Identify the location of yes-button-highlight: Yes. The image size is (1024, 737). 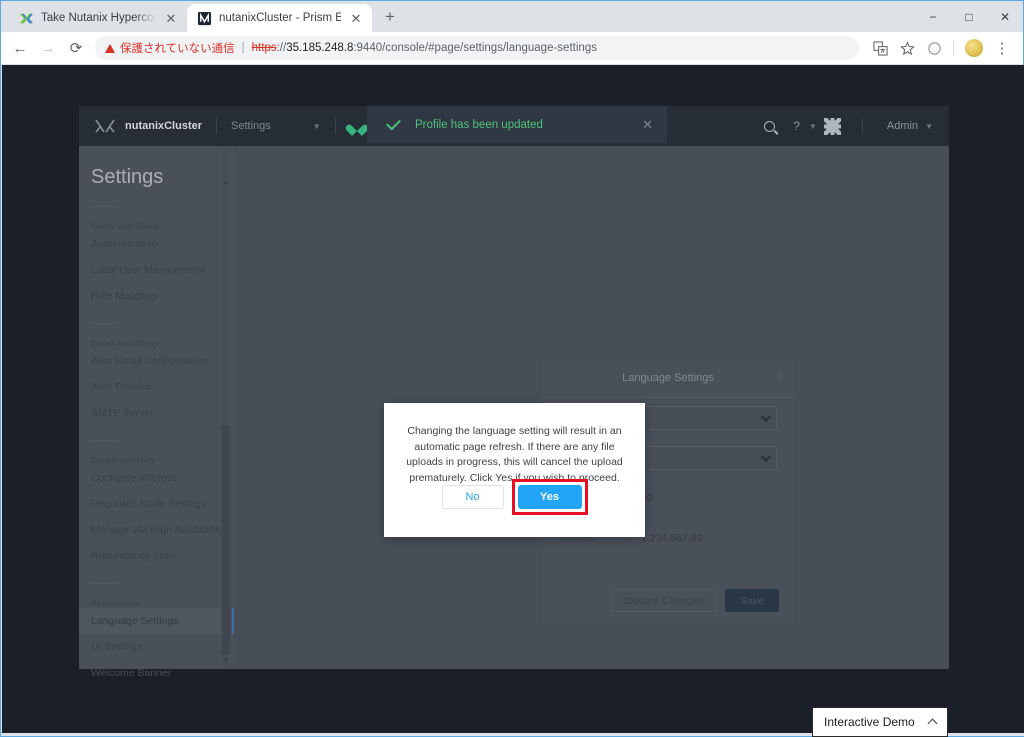
(549, 497).